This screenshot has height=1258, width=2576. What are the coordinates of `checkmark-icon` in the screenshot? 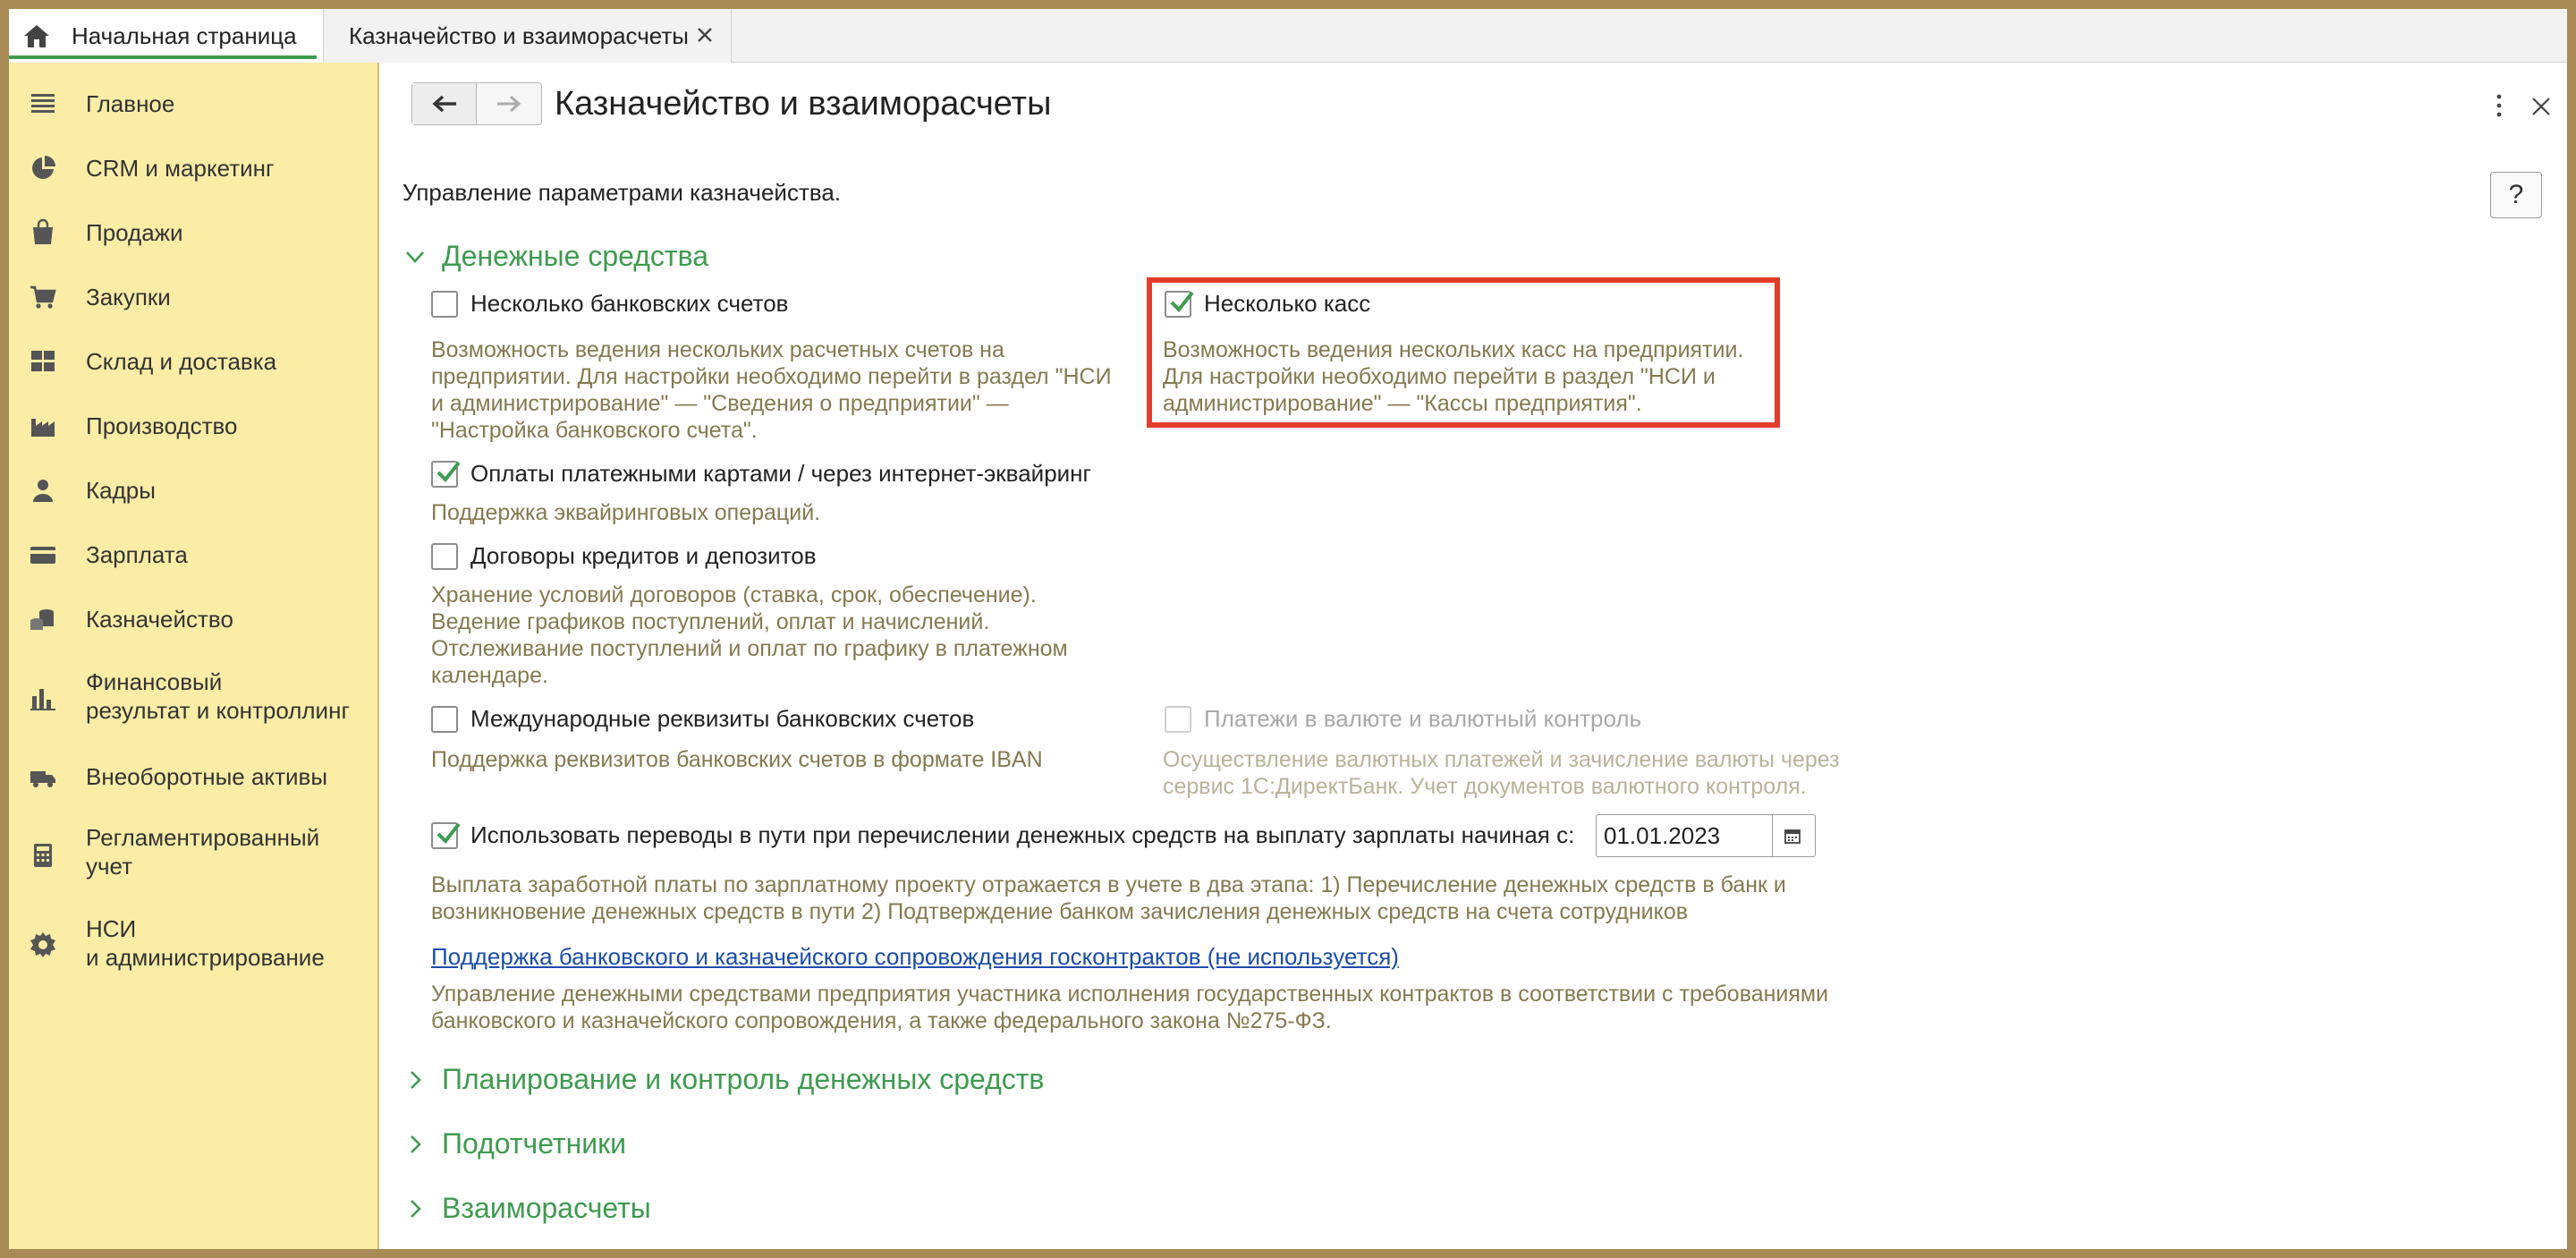 It's located at (1182, 301).